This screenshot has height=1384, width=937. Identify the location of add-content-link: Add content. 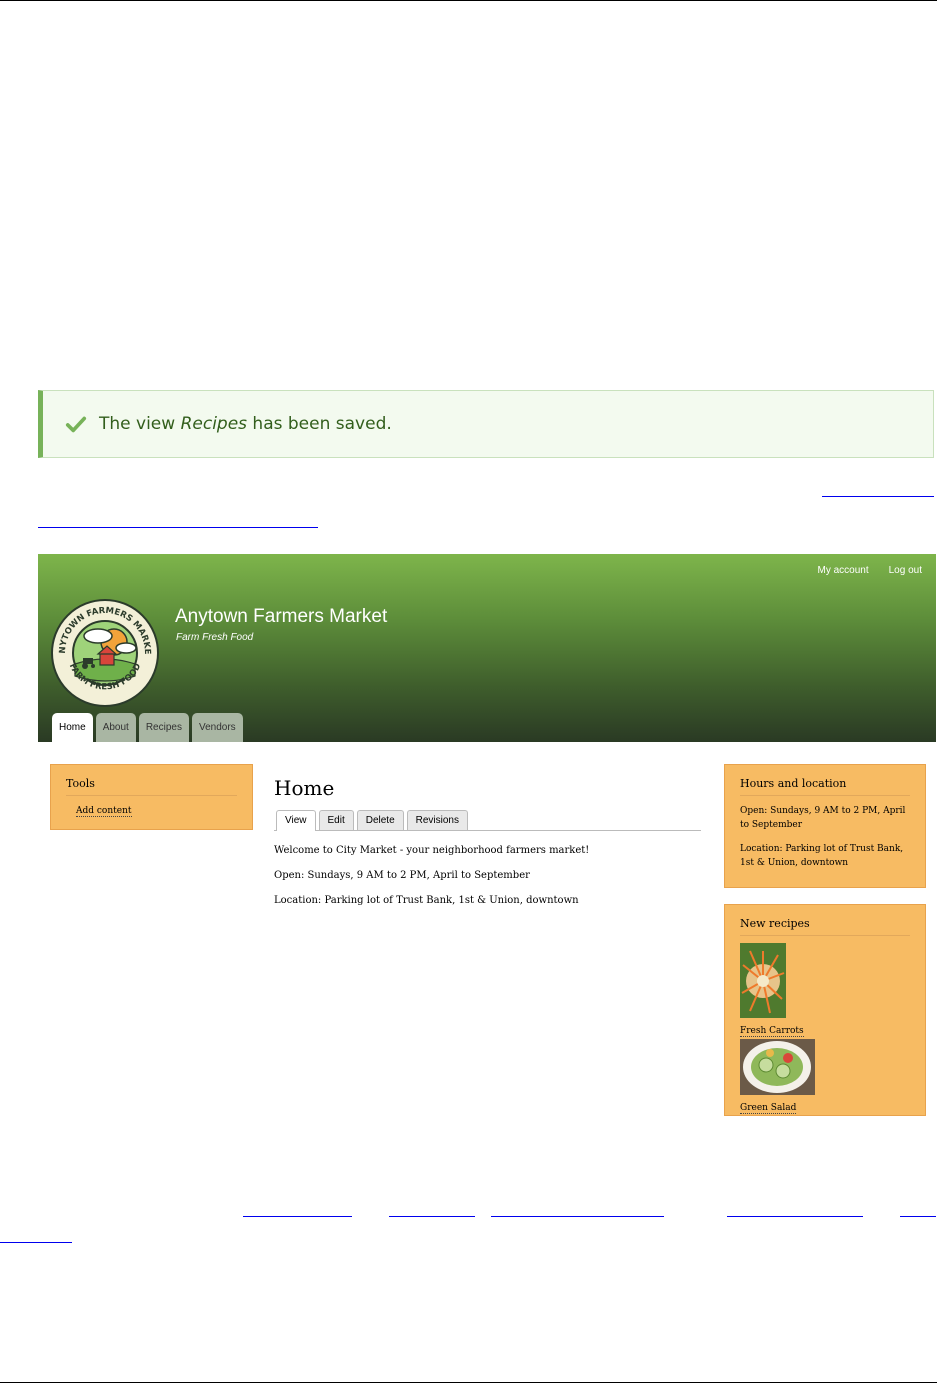
(104, 811).